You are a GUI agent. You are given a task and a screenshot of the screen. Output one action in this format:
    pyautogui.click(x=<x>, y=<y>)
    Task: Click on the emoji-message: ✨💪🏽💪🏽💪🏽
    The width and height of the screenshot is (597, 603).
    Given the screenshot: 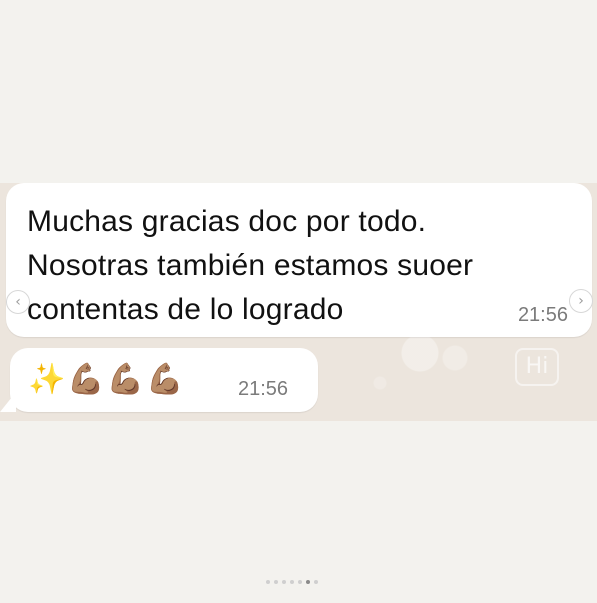 What is the action you would take?
    pyautogui.click(x=107, y=379)
    